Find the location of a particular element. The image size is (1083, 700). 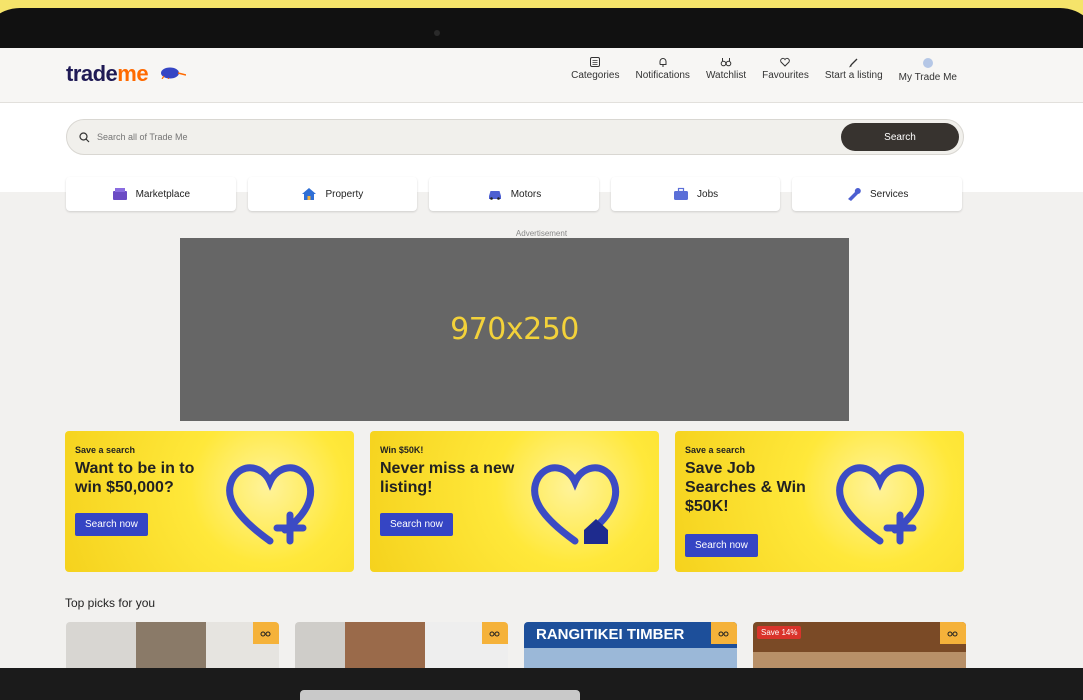

search-bar: Search is located at coordinates (515, 137).